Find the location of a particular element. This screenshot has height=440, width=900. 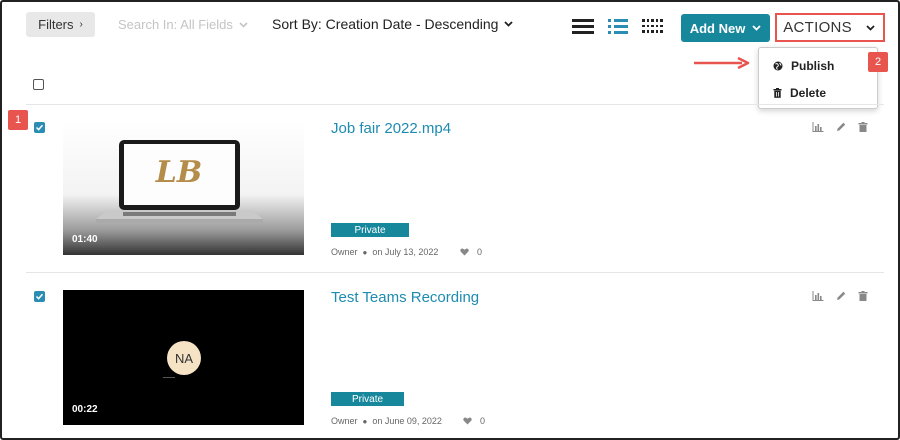

laptop-image: LB is located at coordinates (179, 181).